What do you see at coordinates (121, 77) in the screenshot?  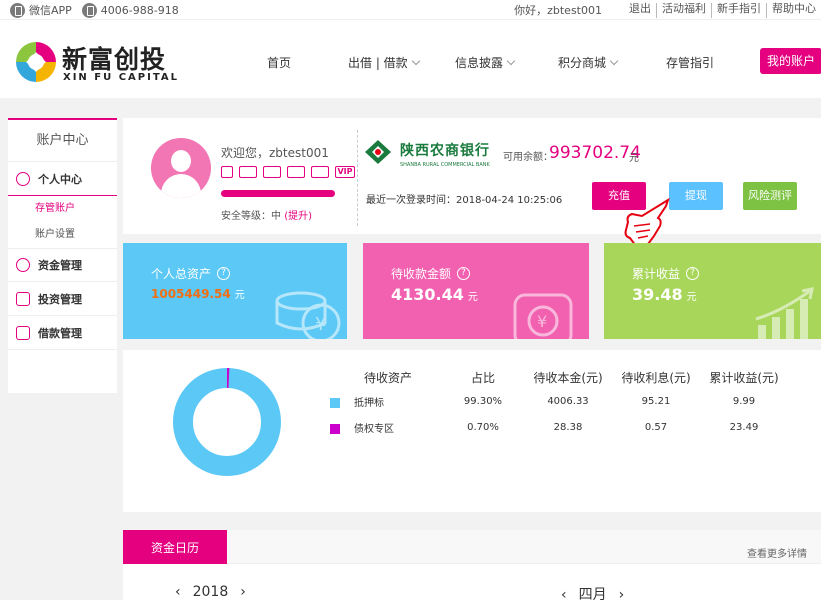 I see `brand-name-en: XIN FU CAPITAL` at bounding box center [121, 77].